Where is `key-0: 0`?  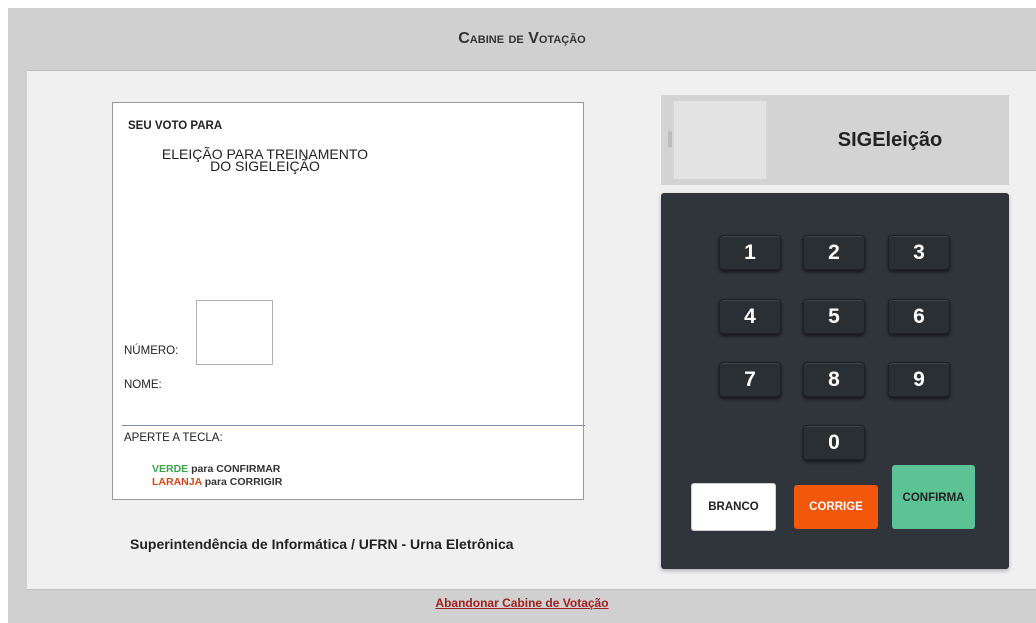
key-0: 0 is located at coordinates (834, 442).